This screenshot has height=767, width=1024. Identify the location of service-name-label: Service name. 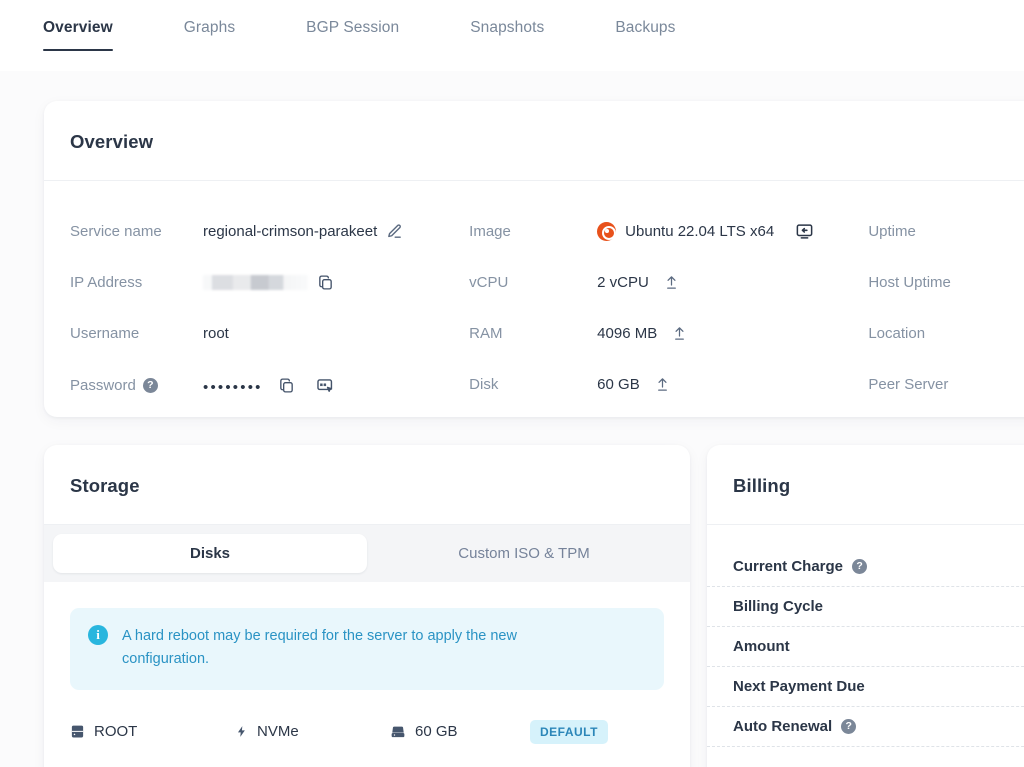
(116, 231).